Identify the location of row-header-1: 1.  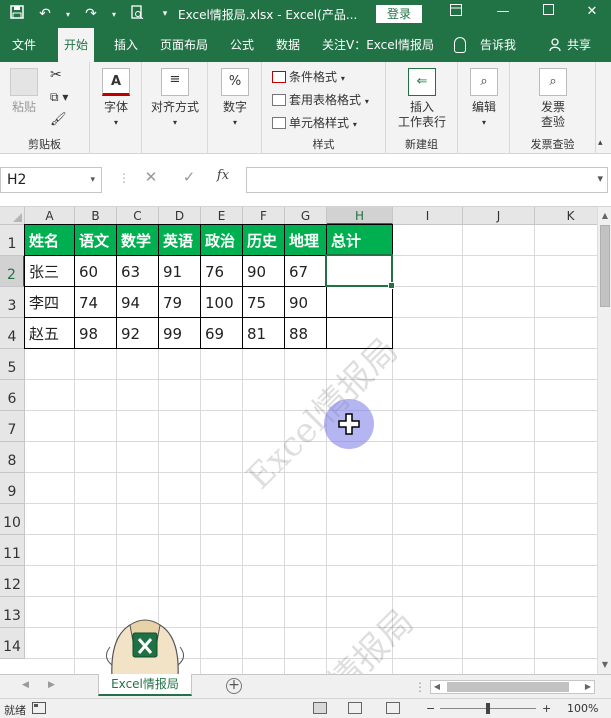
(12, 240).